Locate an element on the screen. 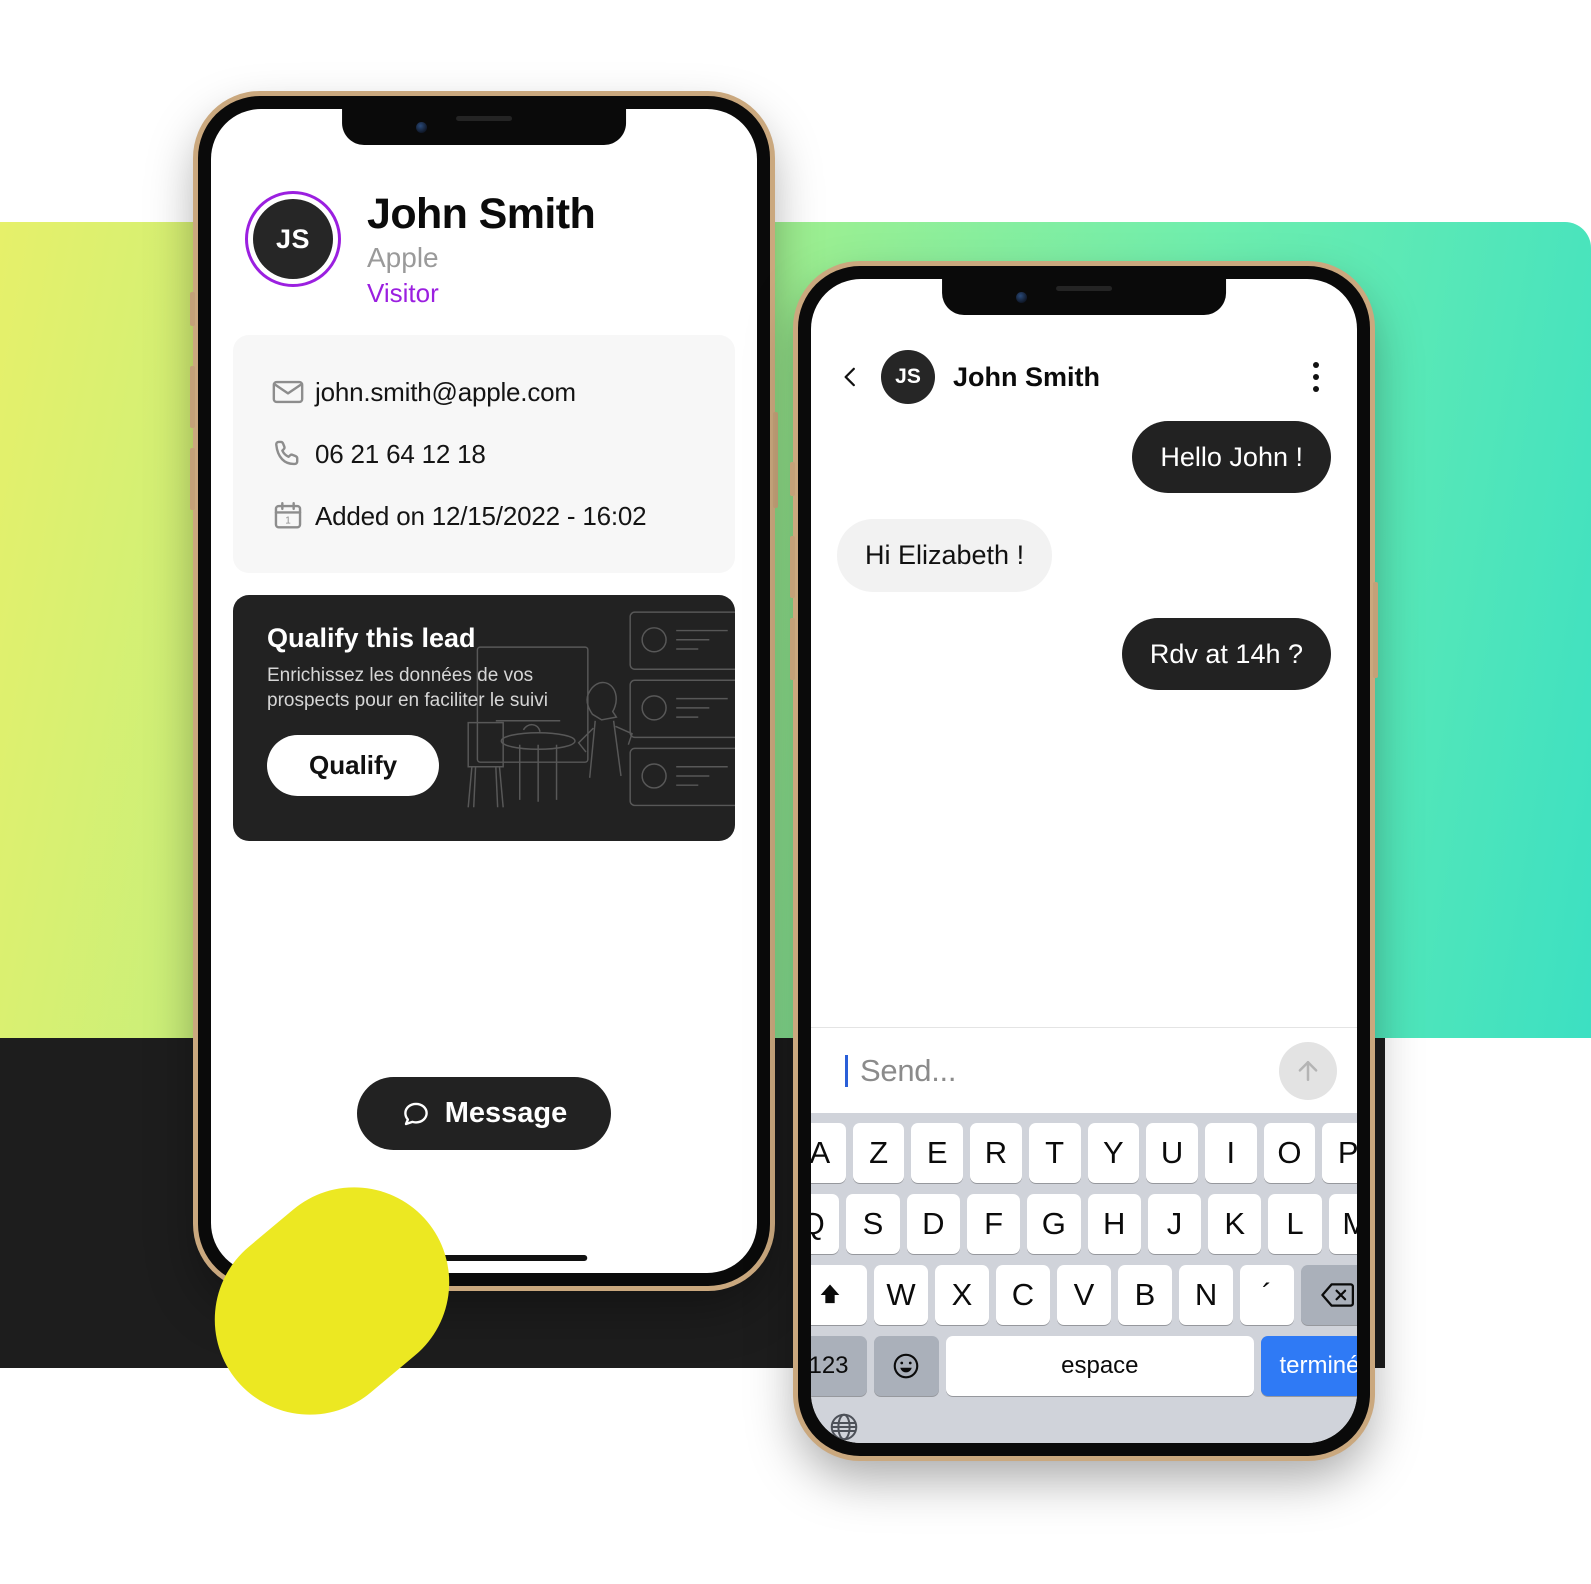 The height and width of the screenshot is (1584, 1591). text-cursor is located at coordinates (846, 1070).